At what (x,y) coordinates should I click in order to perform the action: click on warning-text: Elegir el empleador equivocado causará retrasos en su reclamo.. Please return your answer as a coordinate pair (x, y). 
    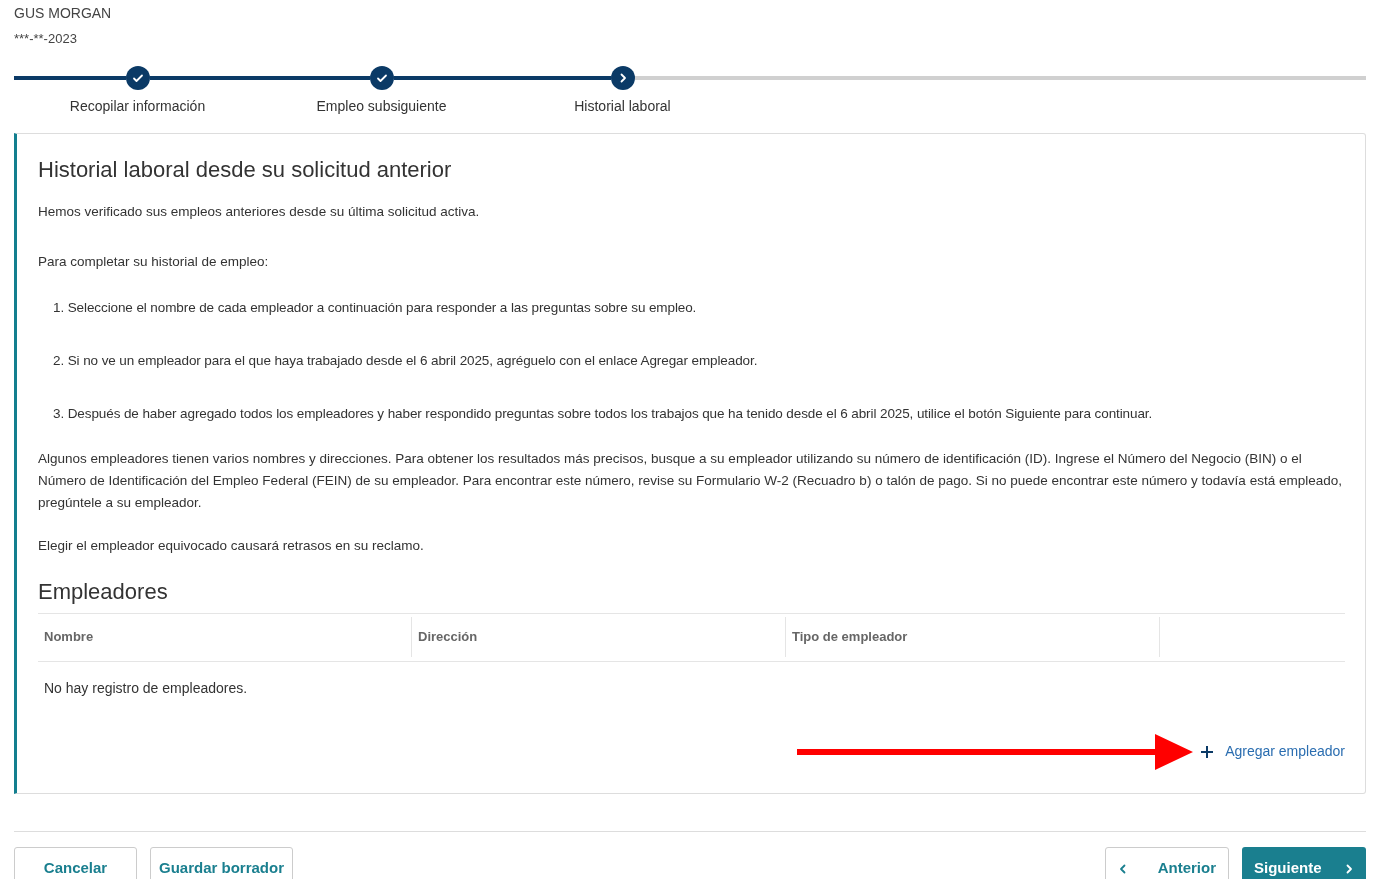
    Looking at the image, I should click on (231, 546).